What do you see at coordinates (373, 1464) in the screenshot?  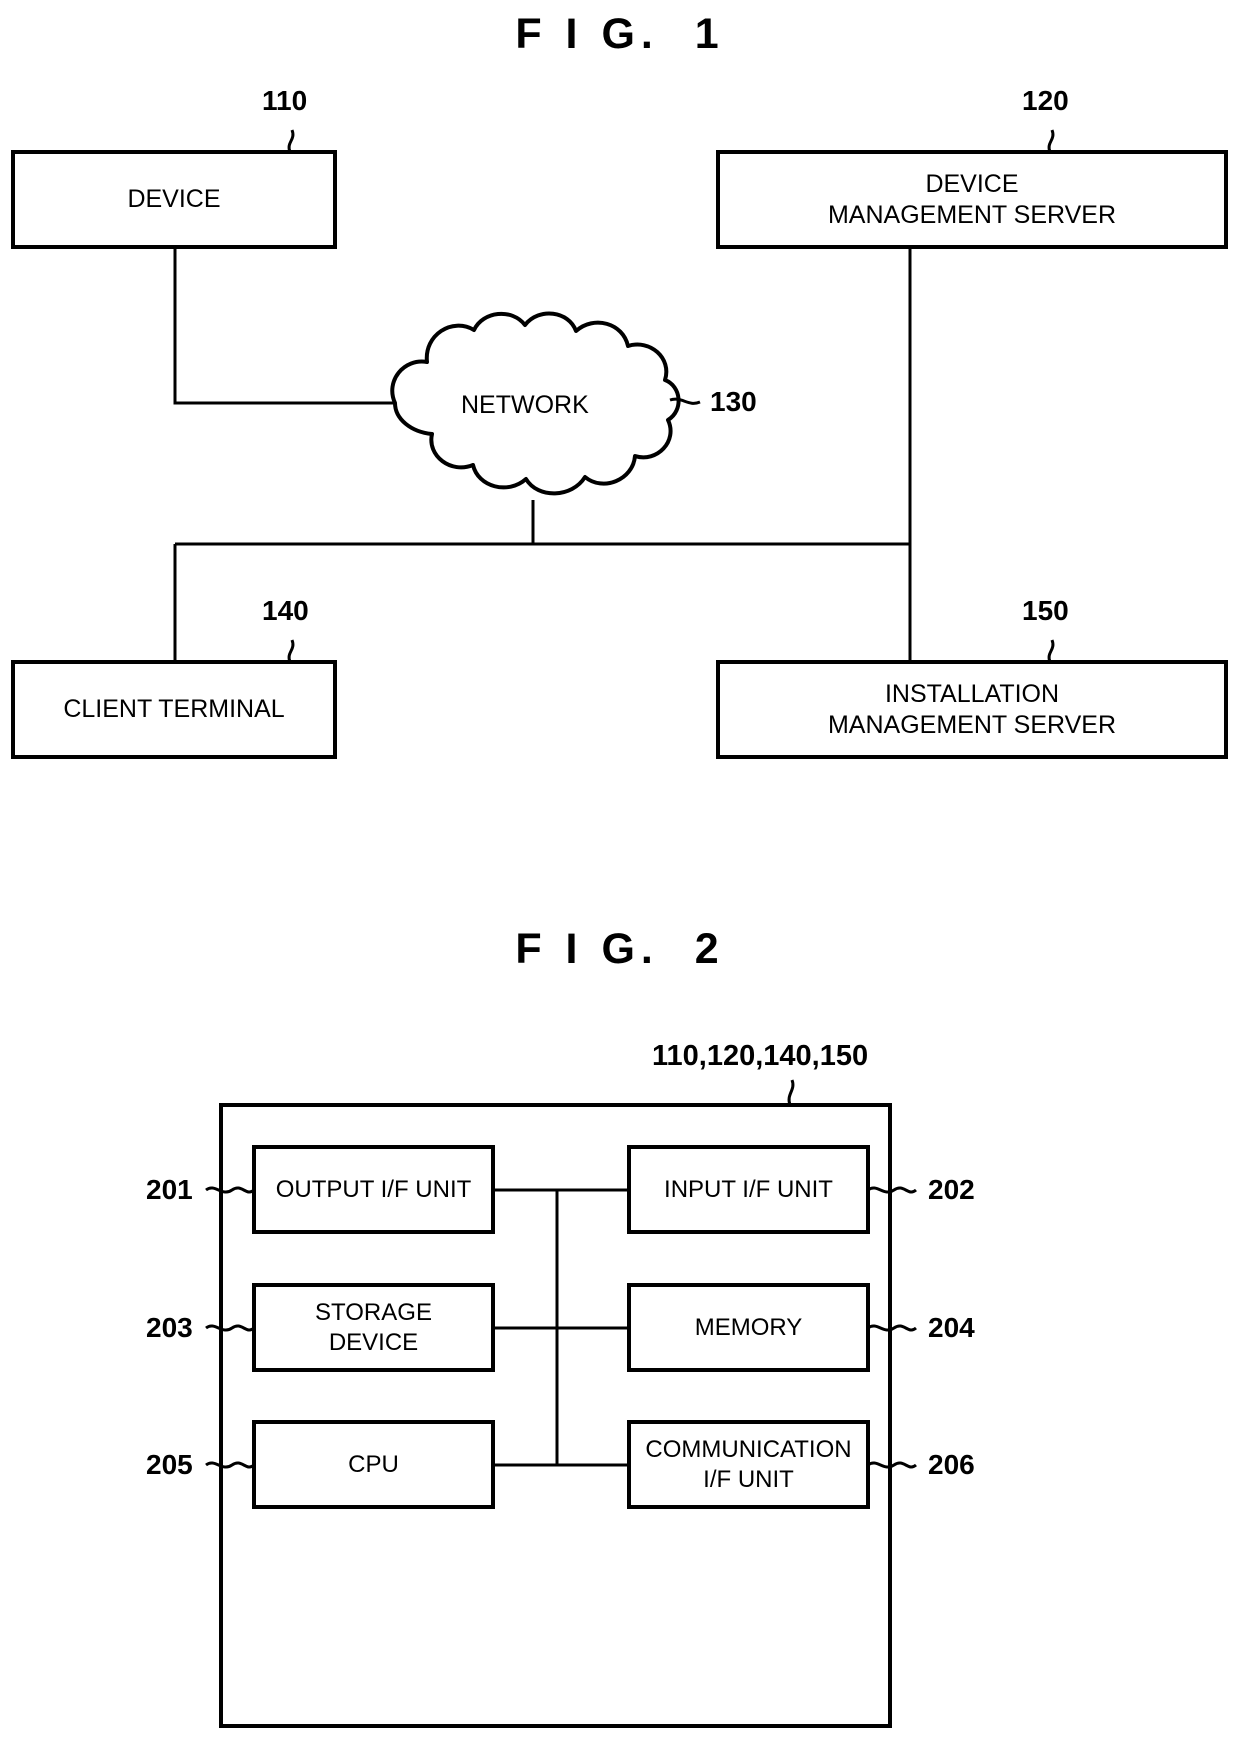 I see `label-cpu: CPU` at bounding box center [373, 1464].